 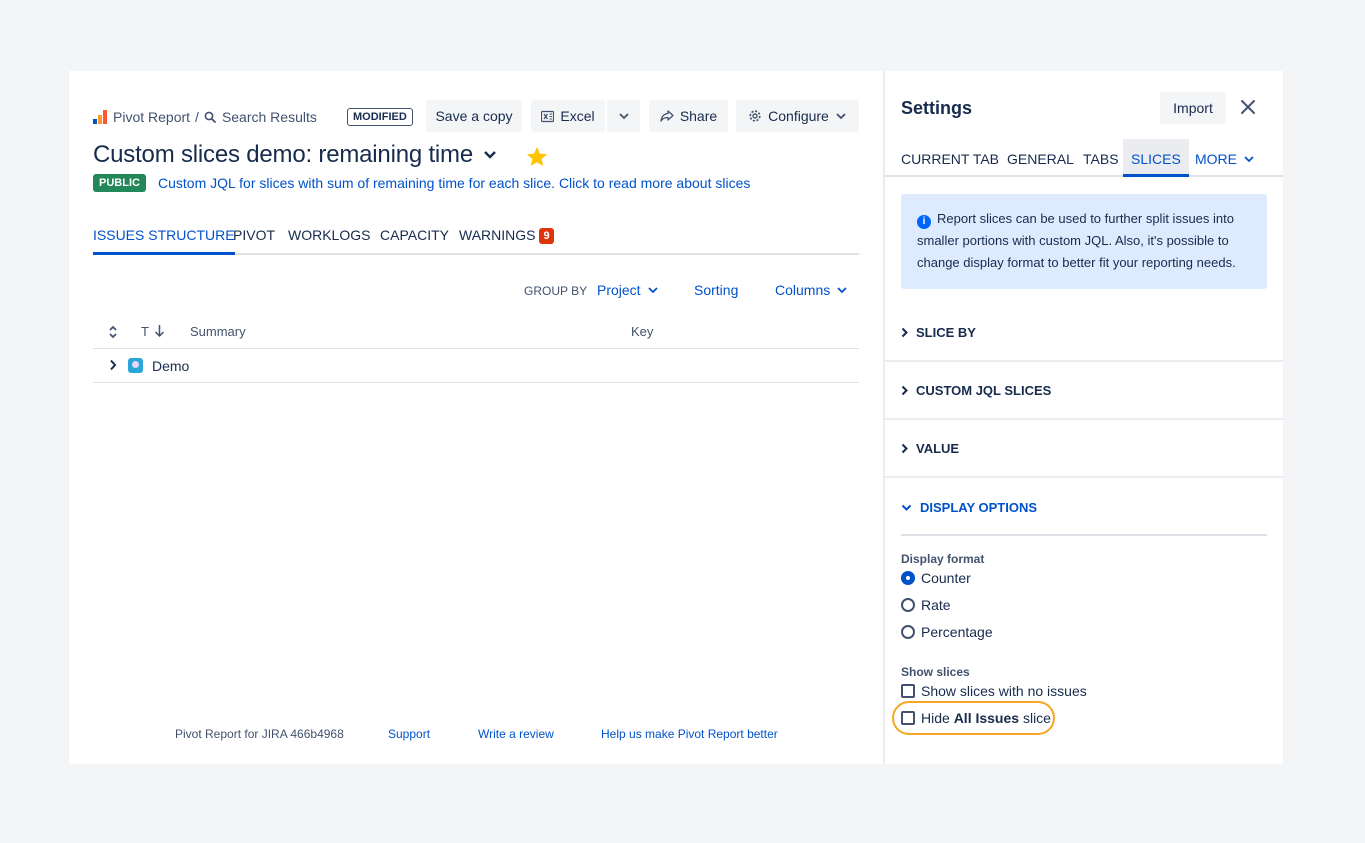 I want to click on excel-icon, so click(x=548, y=116).